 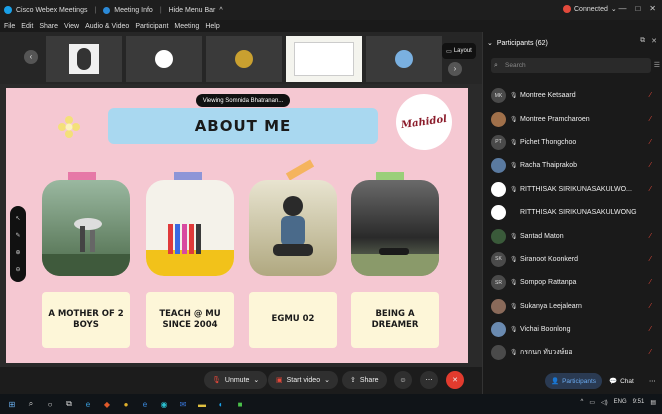 What do you see at coordinates (572, 259) in the screenshot?
I see `participant-row: SK 🎙 Siranoot Koonkerd ⁄` at bounding box center [572, 259].